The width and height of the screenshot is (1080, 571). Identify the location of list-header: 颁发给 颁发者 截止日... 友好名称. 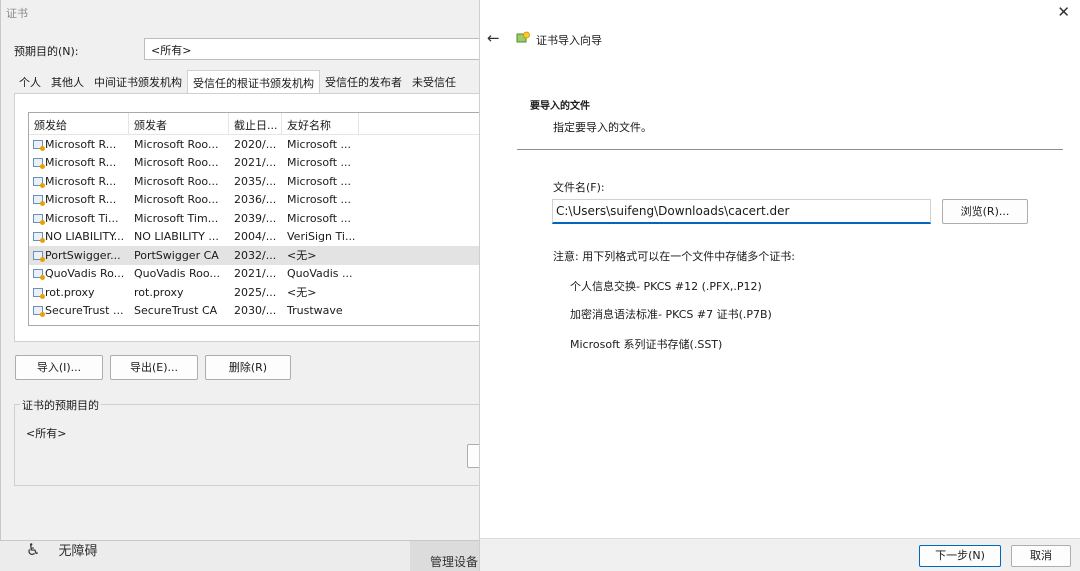
(255, 124).